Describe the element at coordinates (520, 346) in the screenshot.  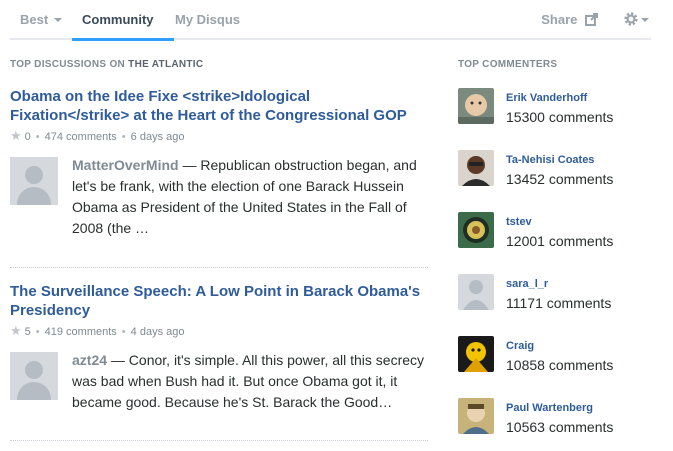
I see `commenter-name: Craig` at that location.